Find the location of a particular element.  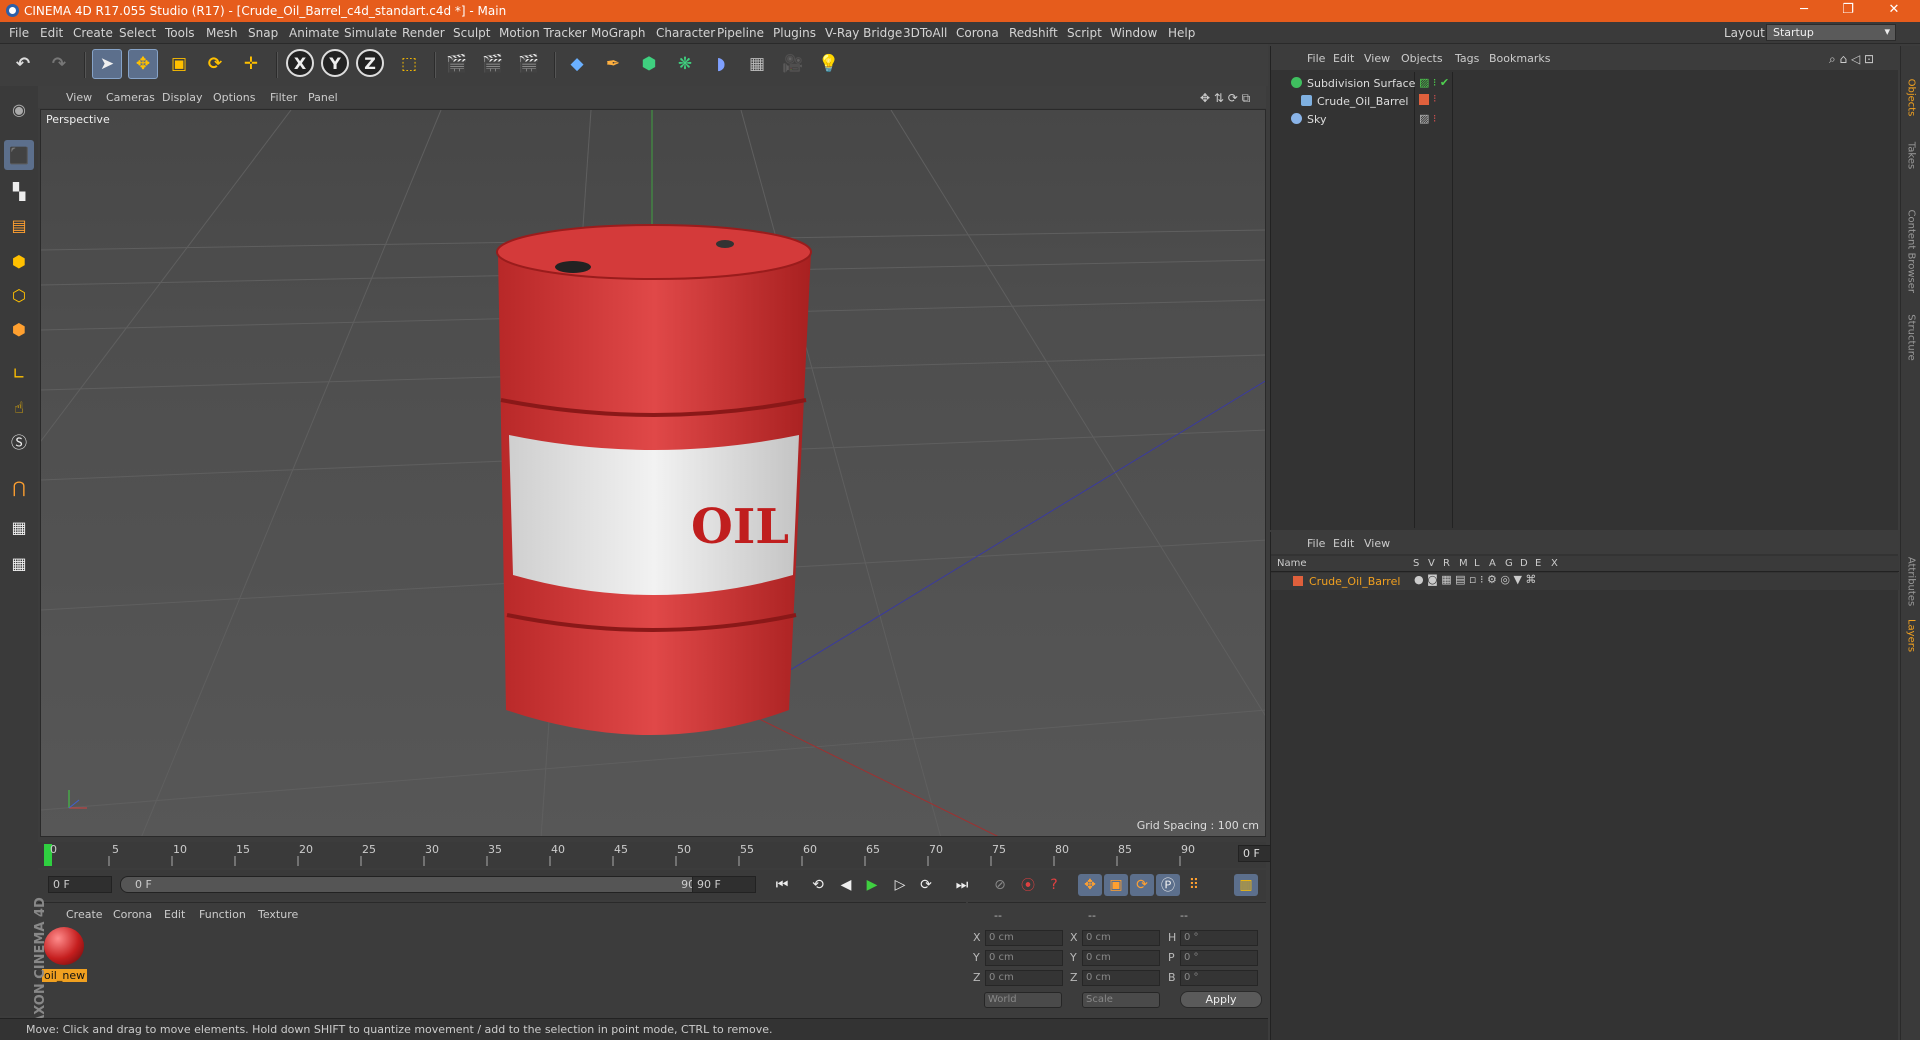

menu-sculpt: Sculpt is located at coordinates (471, 33).